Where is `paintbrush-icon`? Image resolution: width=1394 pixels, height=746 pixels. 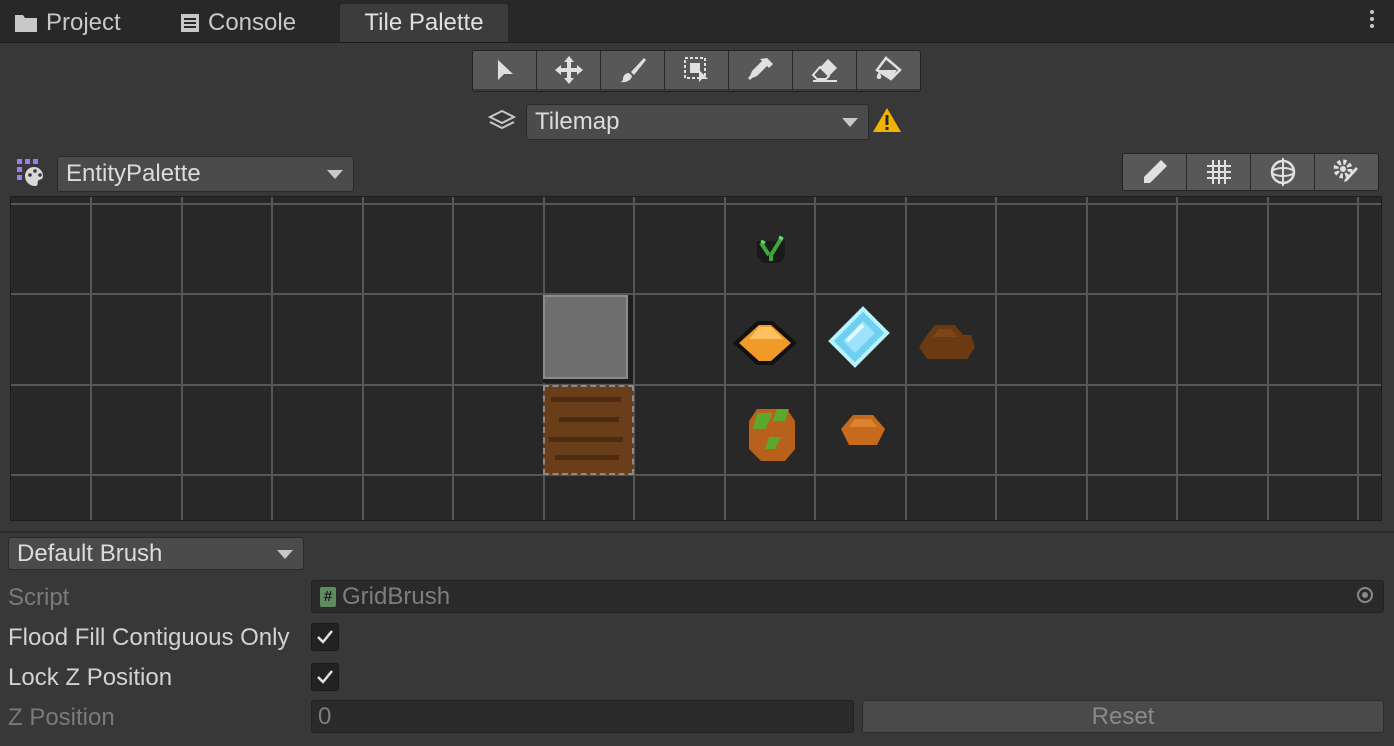 paintbrush-icon is located at coordinates (632, 70).